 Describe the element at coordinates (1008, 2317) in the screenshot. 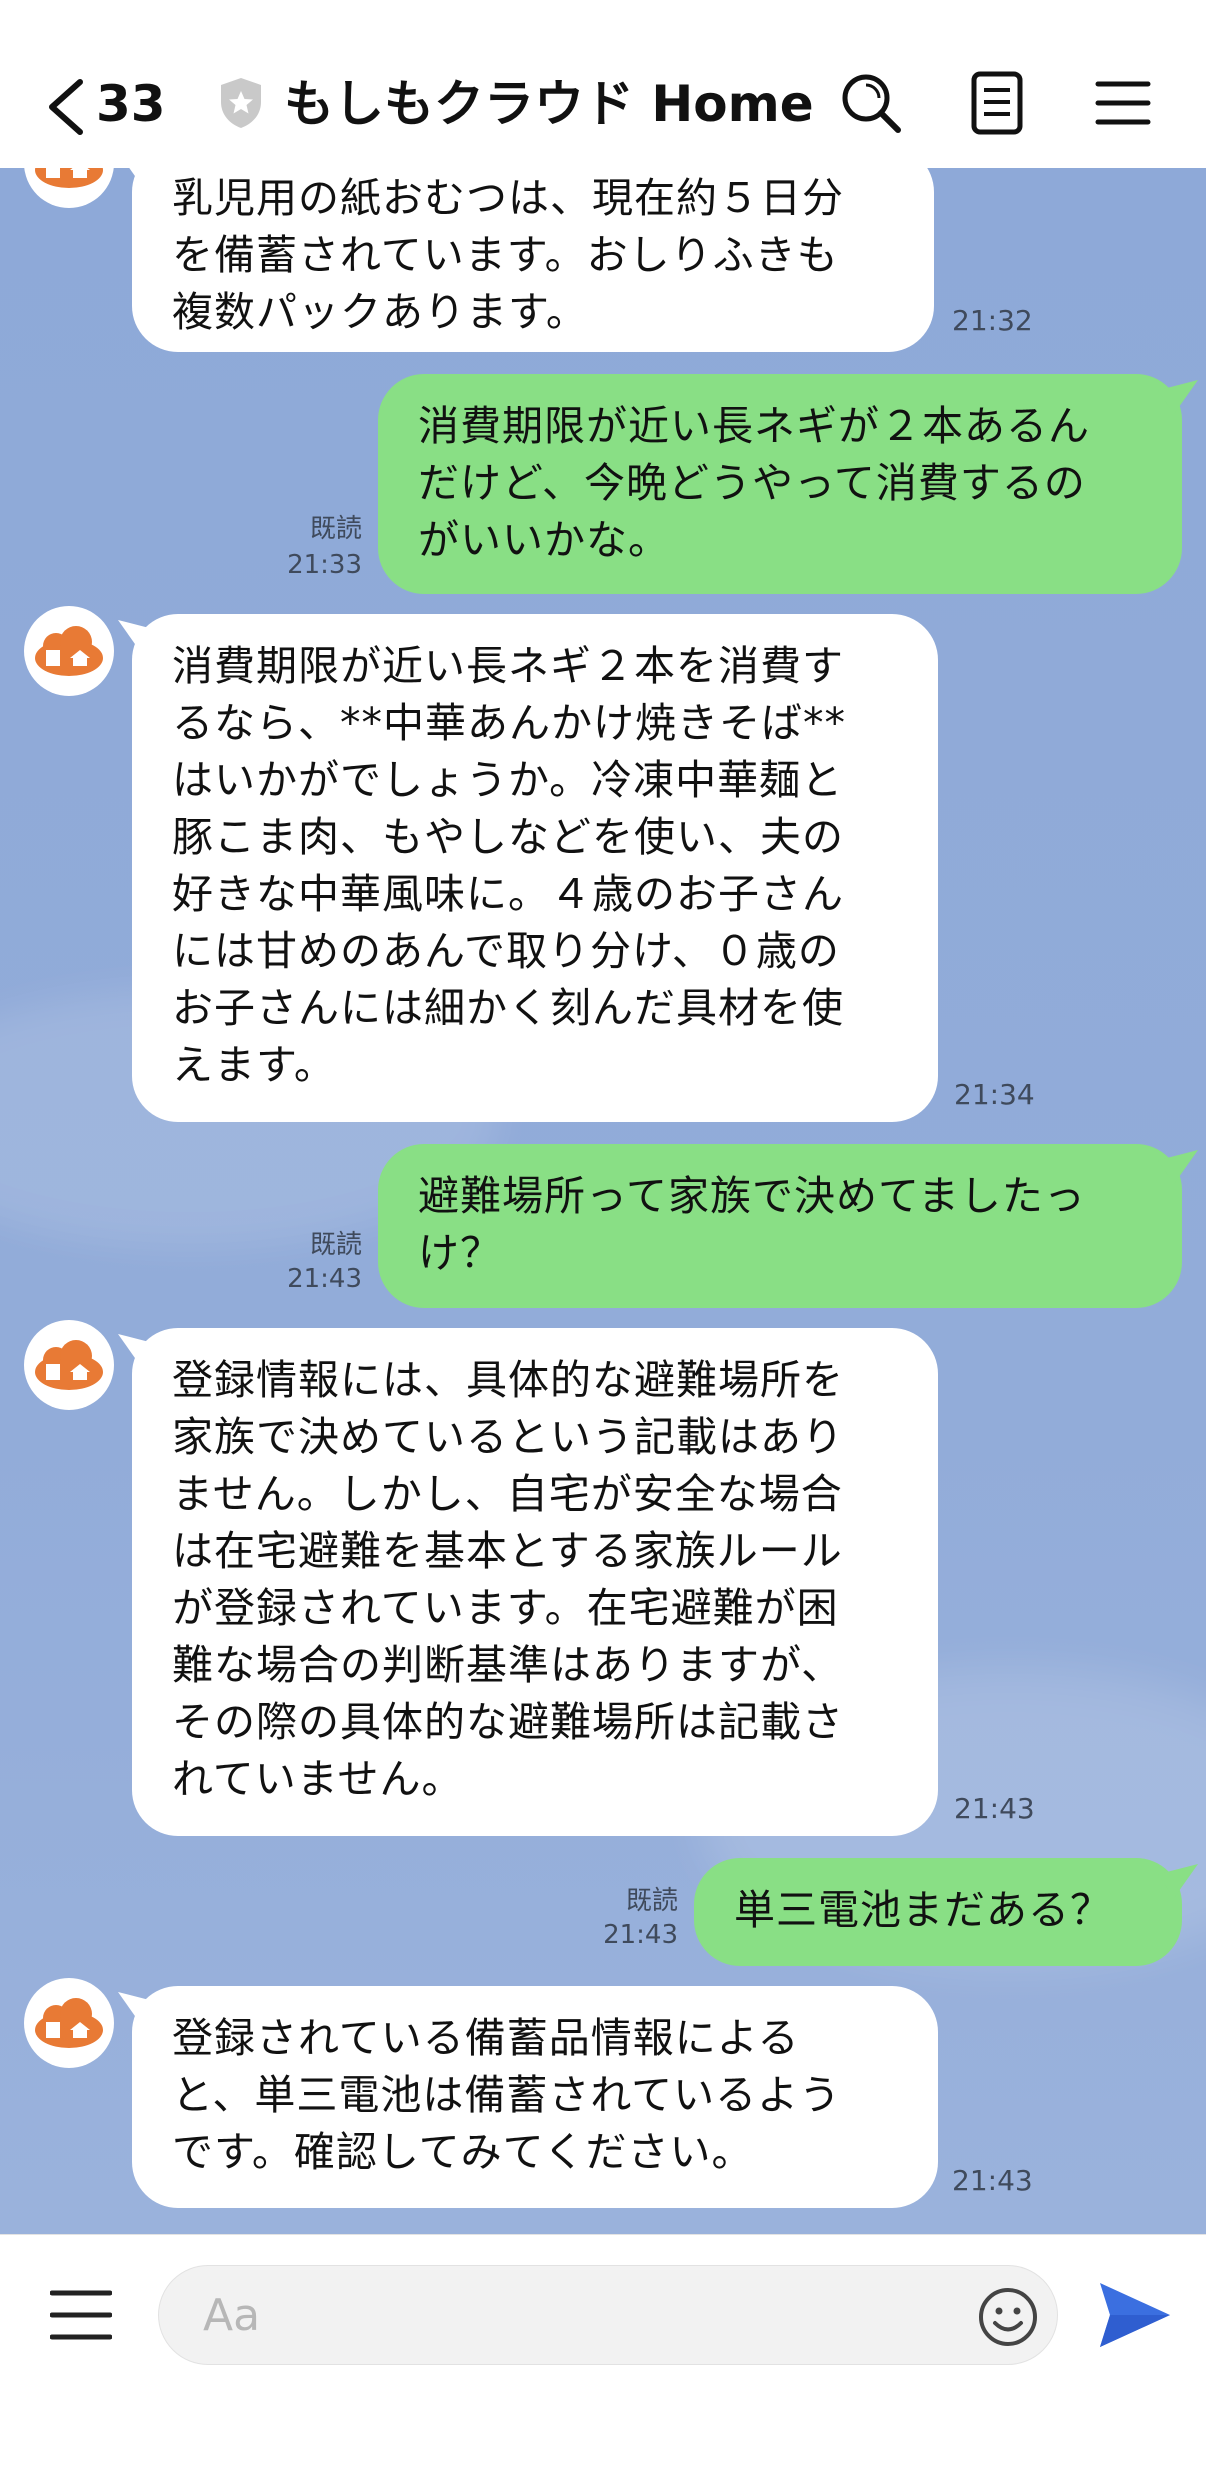

I see `smiley-icon` at that location.